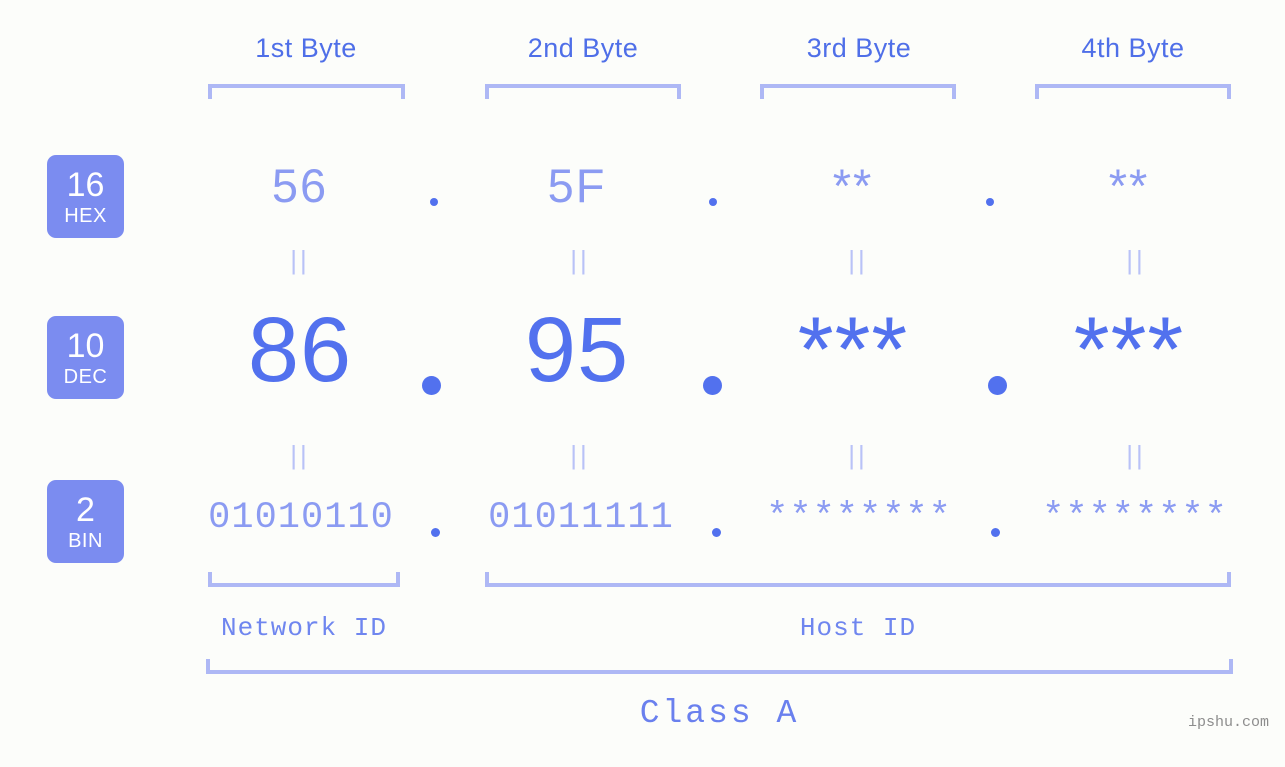  Describe the element at coordinates (300, 455) in the screenshot. I see `equals-mark-dec-bin-1: ||` at that location.